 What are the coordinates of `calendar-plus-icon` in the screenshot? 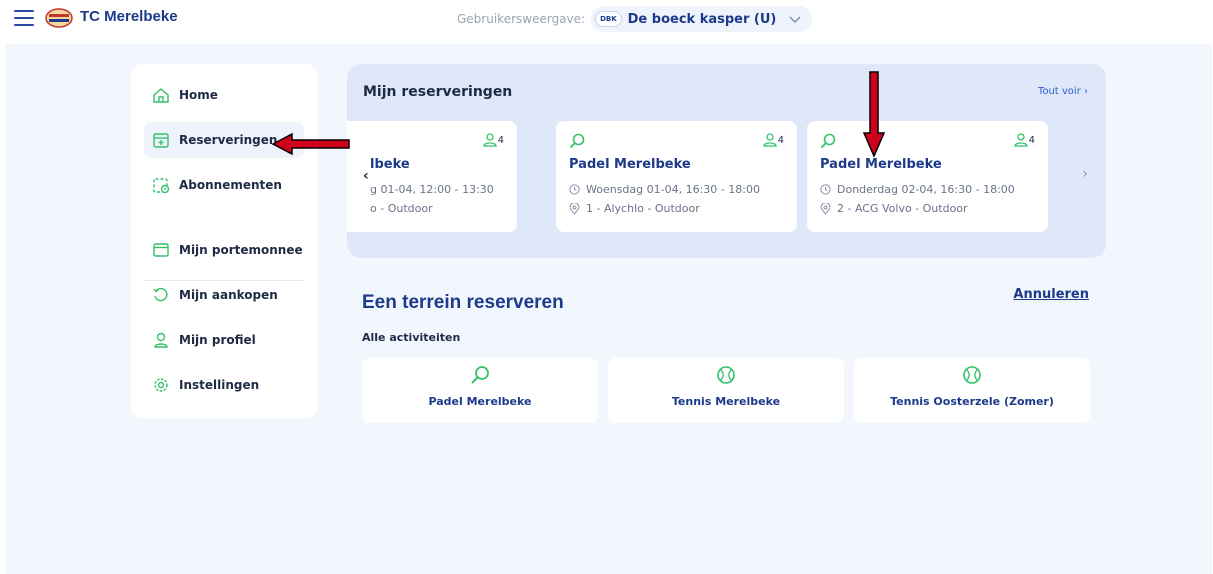 It's located at (161, 140).